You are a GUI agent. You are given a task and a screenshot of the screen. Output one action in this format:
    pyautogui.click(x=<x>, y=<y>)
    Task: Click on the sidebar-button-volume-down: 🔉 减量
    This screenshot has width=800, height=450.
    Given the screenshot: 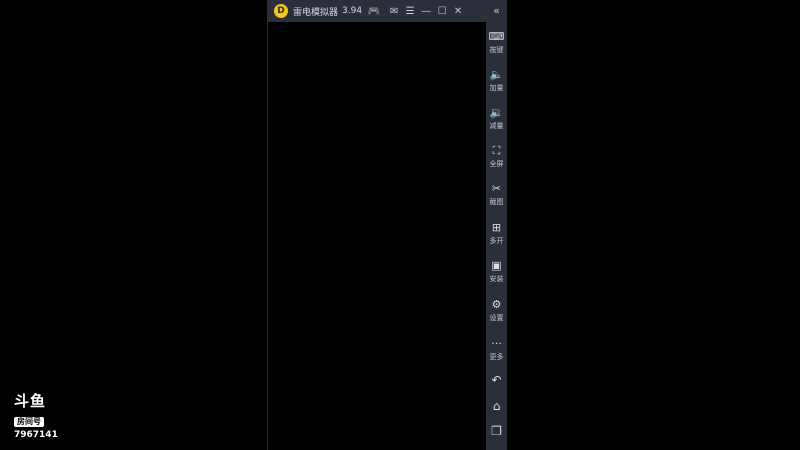 What is the action you would take?
    pyautogui.click(x=496, y=121)
    